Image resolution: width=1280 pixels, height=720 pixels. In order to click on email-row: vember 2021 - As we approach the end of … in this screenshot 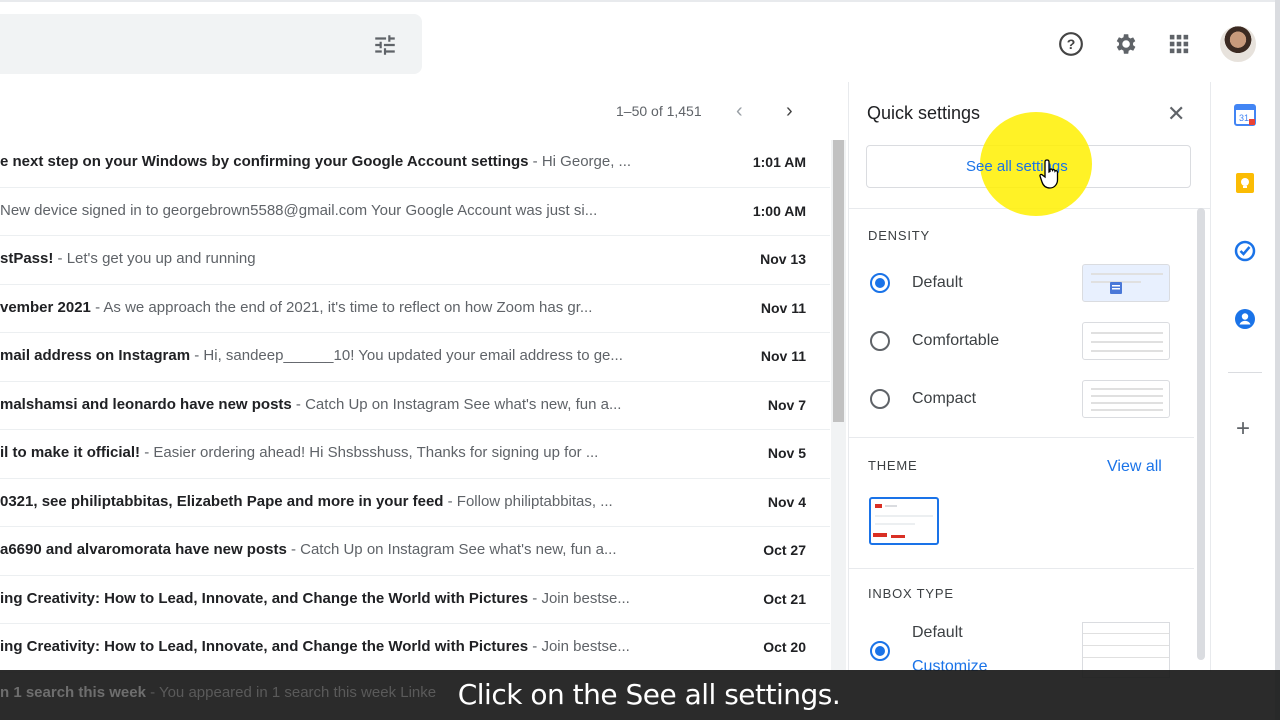, I will do `click(415, 309)`.